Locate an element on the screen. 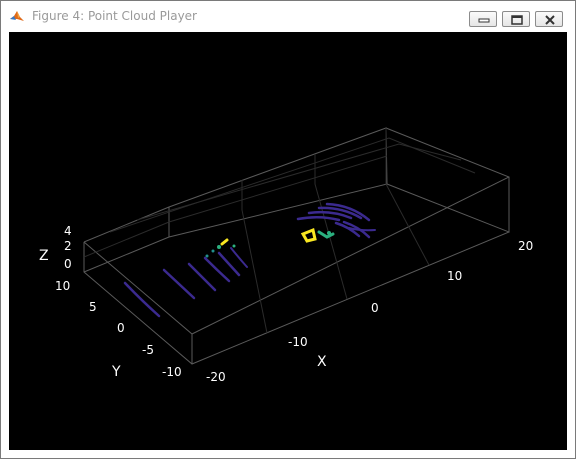 This screenshot has height=459, width=576. point-cloud is located at coordinates (249, 260).